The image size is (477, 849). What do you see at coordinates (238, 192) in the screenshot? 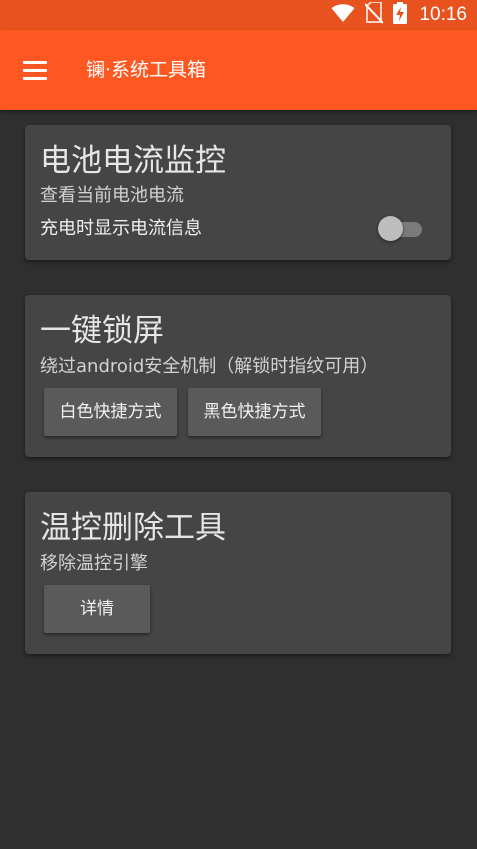
I see `battery-monitor-card: 电池电流监控 查看当前电池电流 充电时显示电流信息` at bounding box center [238, 192].